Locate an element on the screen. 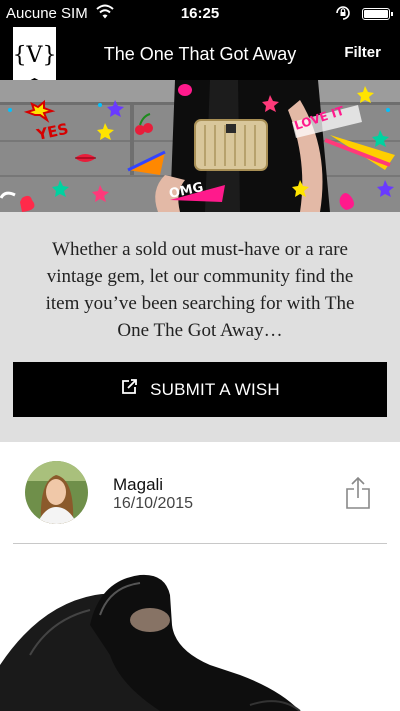  nav-bar: {V} The One That Got Away Filter is located at coordinates (200, 58).